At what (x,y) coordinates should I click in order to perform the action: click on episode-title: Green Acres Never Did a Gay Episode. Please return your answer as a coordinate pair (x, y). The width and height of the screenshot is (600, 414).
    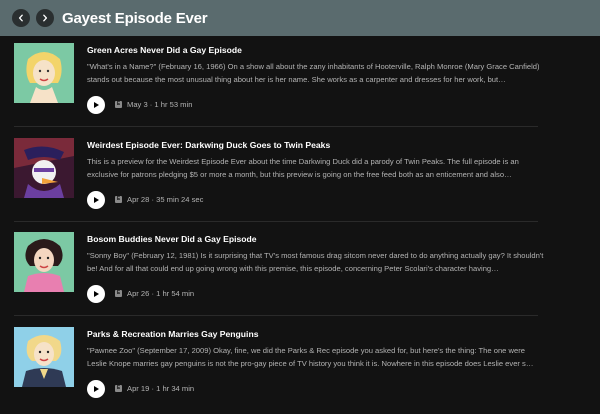
    Looking at the image, I should click on (164, 50).